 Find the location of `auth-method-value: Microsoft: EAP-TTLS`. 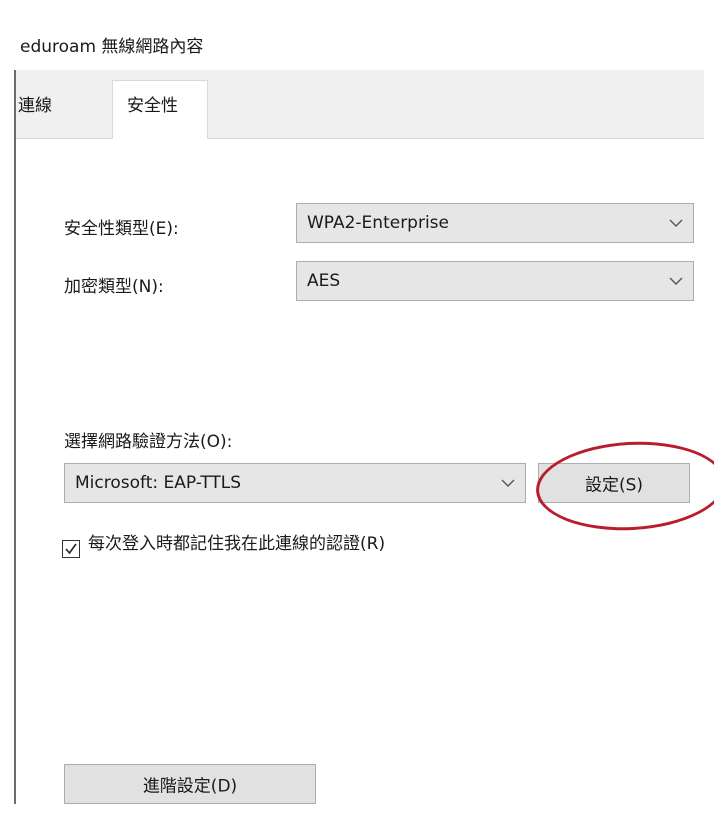

auth-method-value: Microsoft: EAP-TTLS is located at coordinates (158, 483).